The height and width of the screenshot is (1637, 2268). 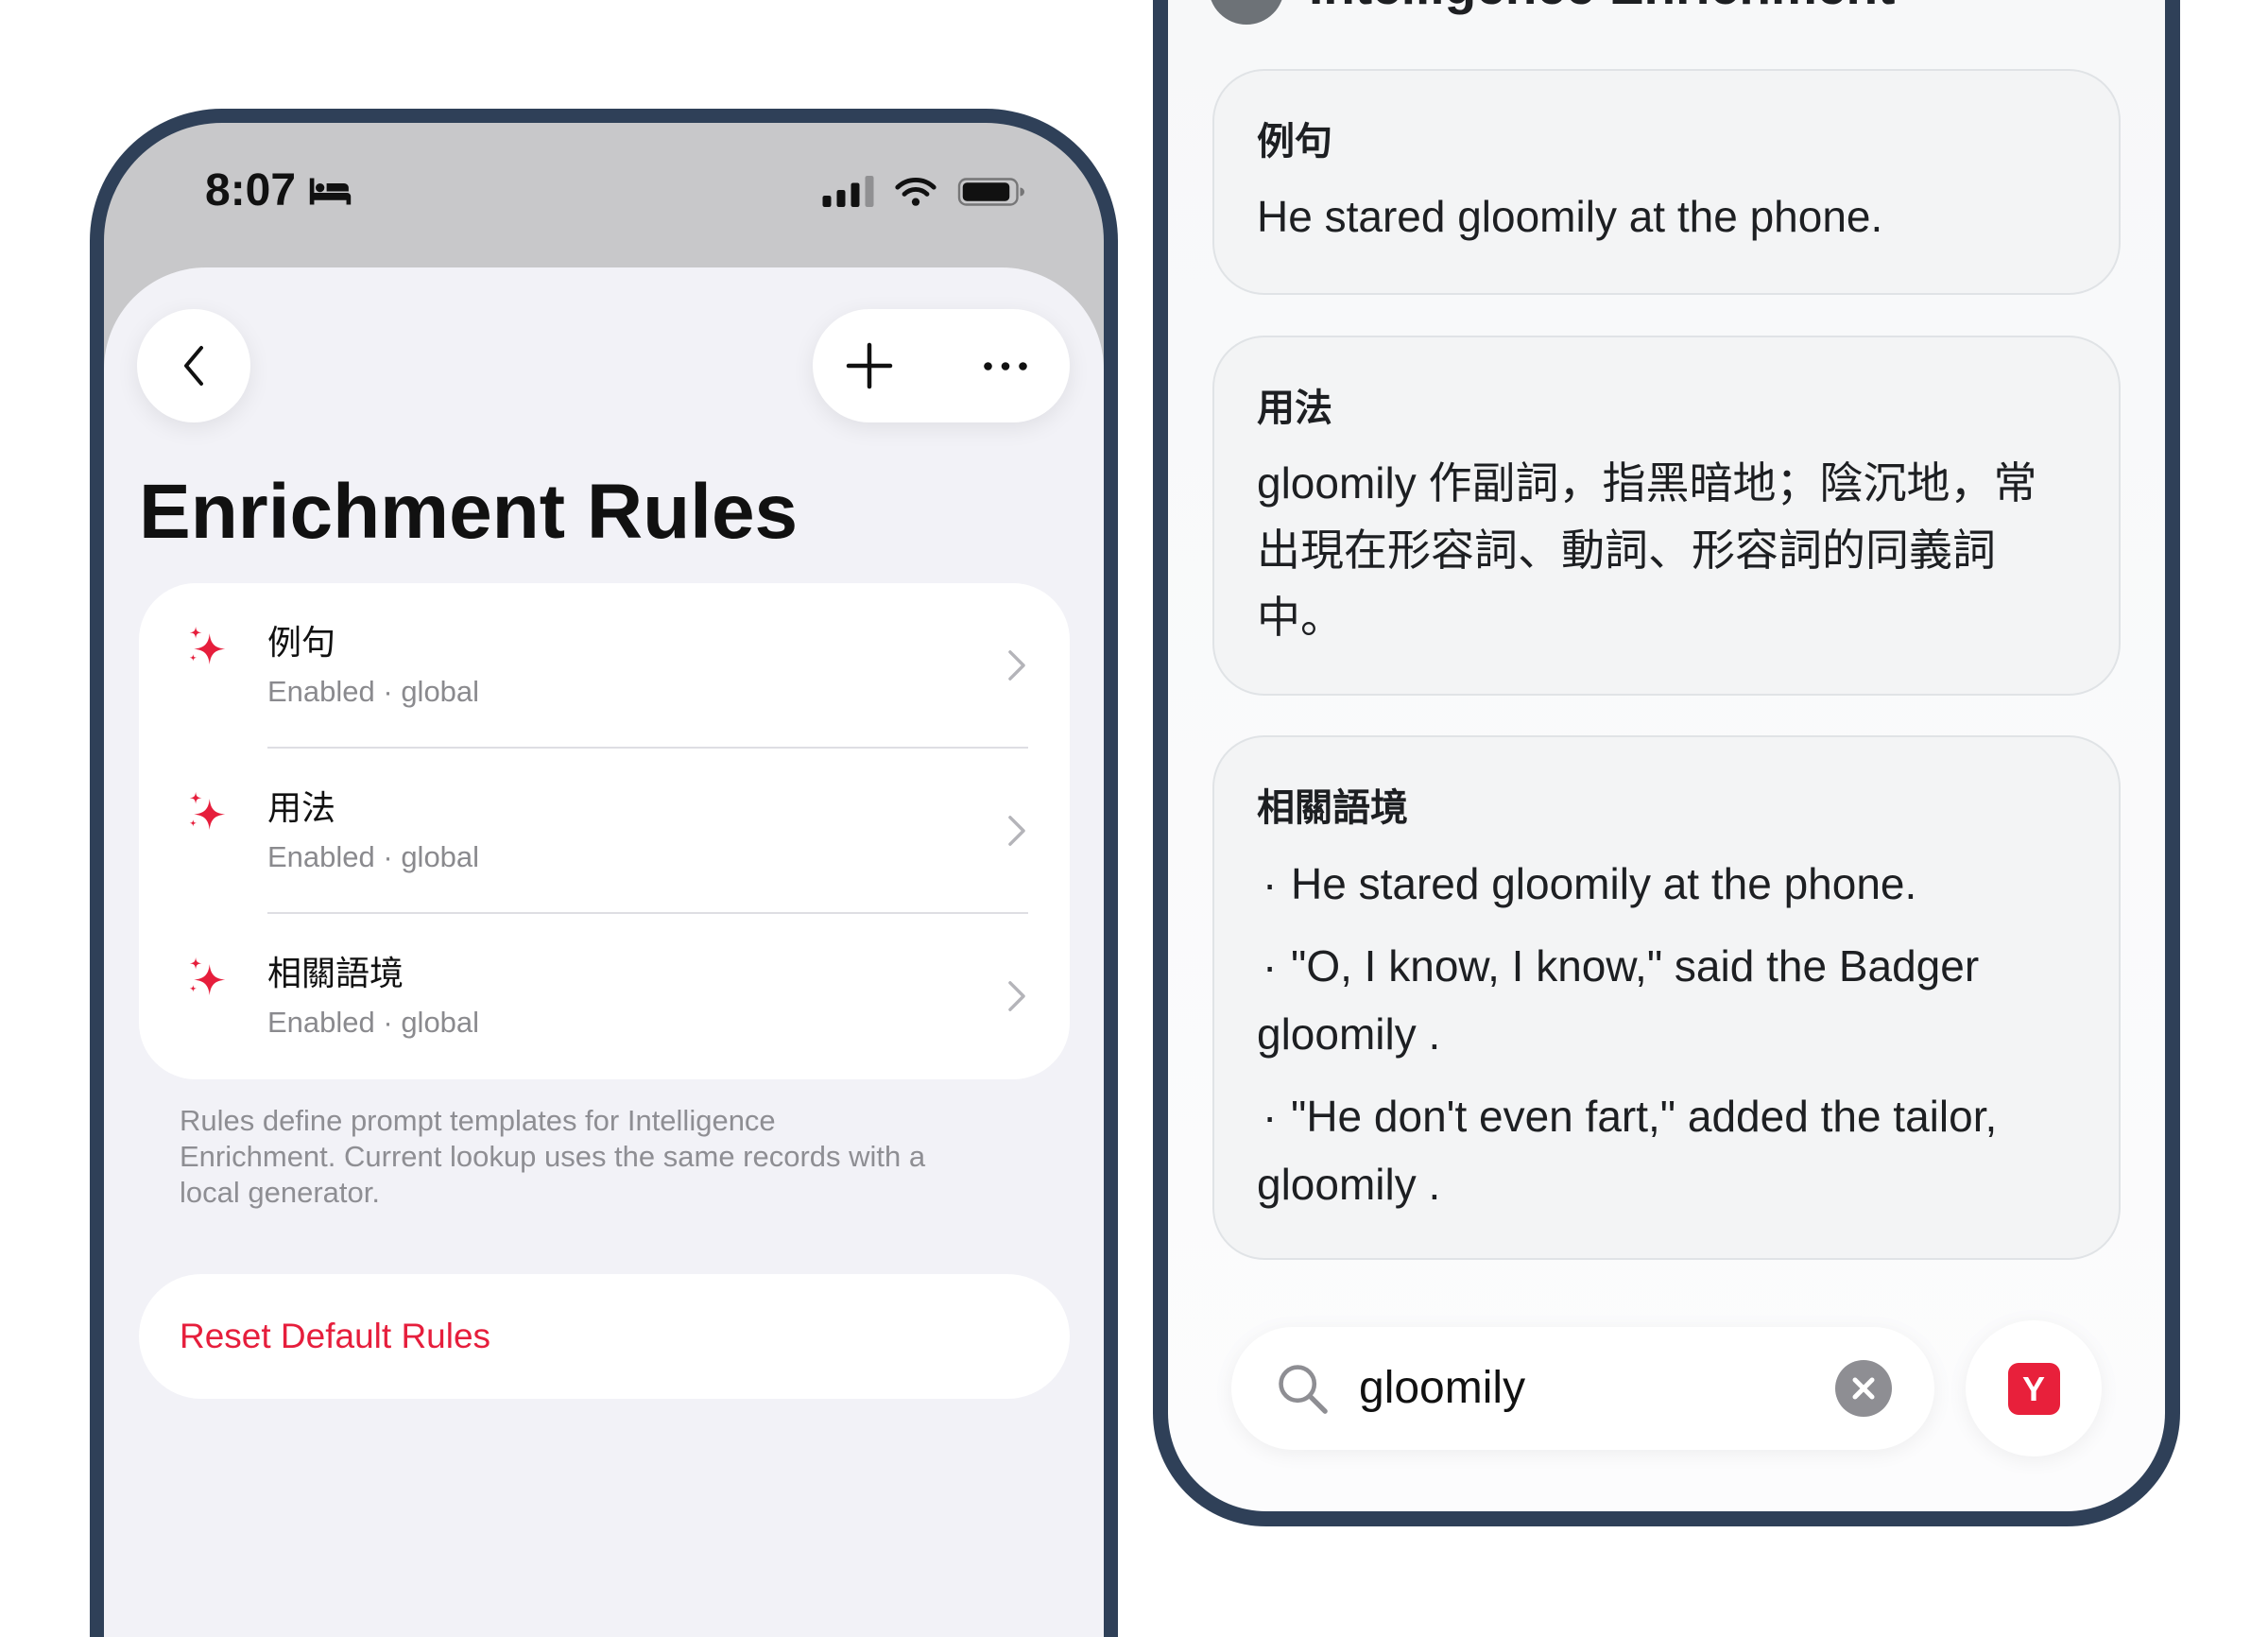 I want to click on section-label: 相關語境, so click(x=1332, y=808).